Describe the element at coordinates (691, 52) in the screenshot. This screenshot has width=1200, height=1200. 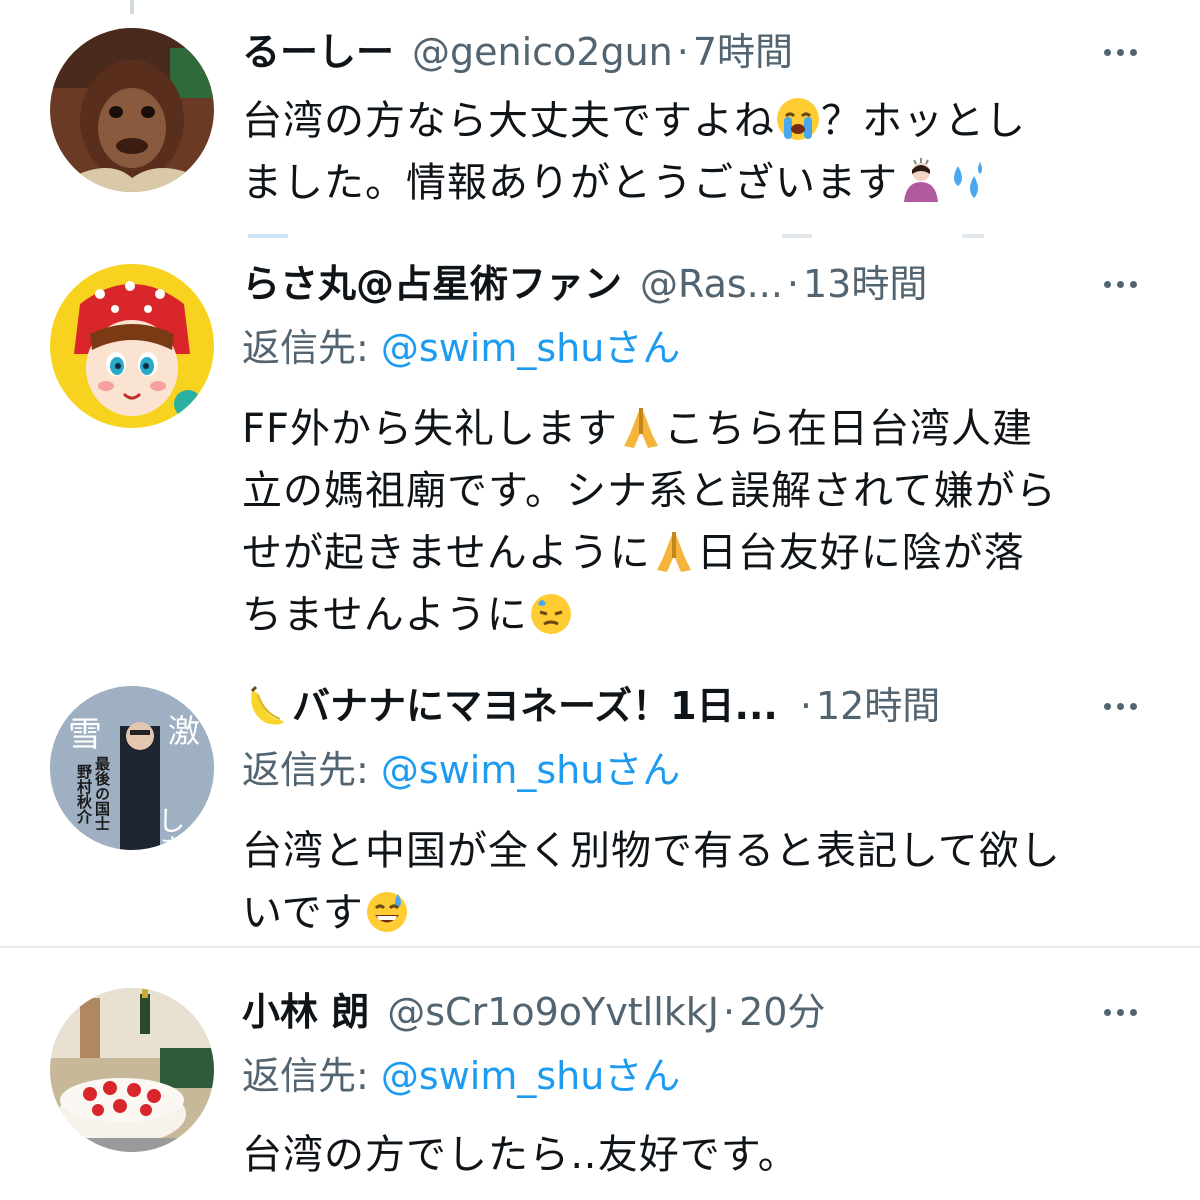
I see `tweet-header: るーしー @genico2gun · 7時間` at that location.